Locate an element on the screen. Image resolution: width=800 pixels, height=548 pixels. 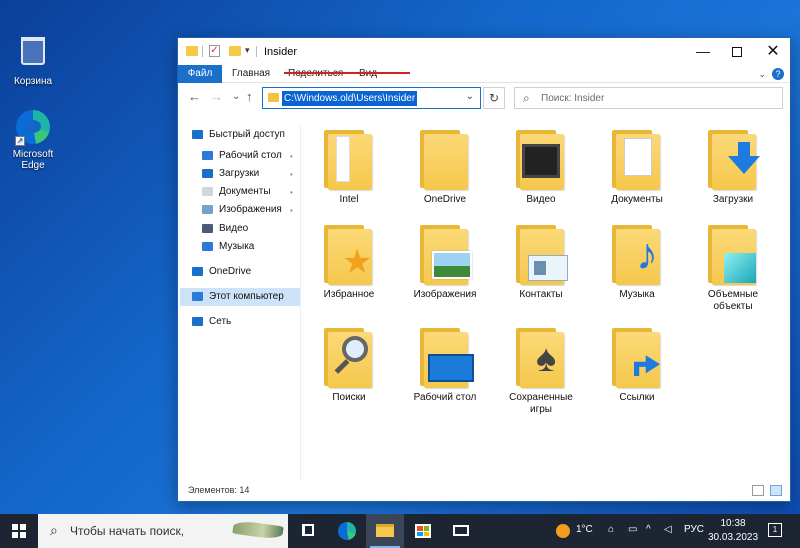
properties-icon: ✓ is located at coordinates (214, 51).